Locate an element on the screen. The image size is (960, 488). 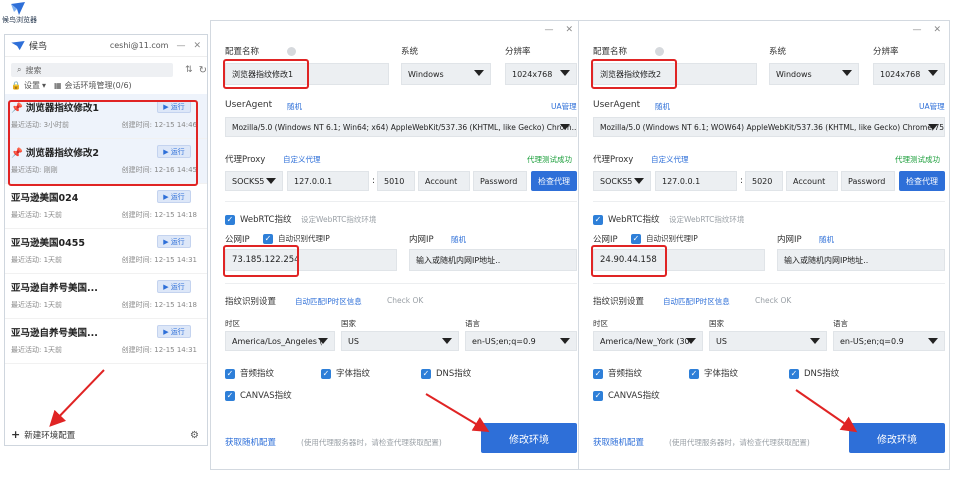
gear-icon: ⚙ is located at coordinates (194, 435).